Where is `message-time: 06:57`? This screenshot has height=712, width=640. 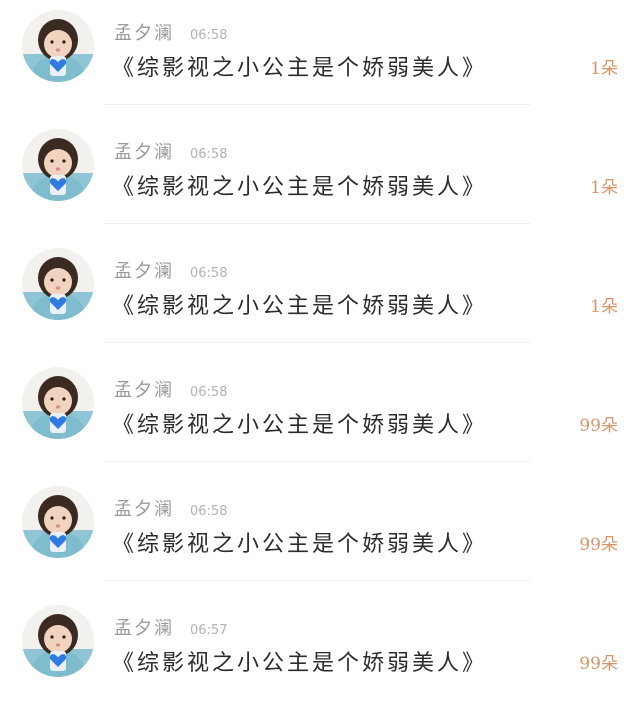 message-time: 06:57 is located at coordinates (209, 630).